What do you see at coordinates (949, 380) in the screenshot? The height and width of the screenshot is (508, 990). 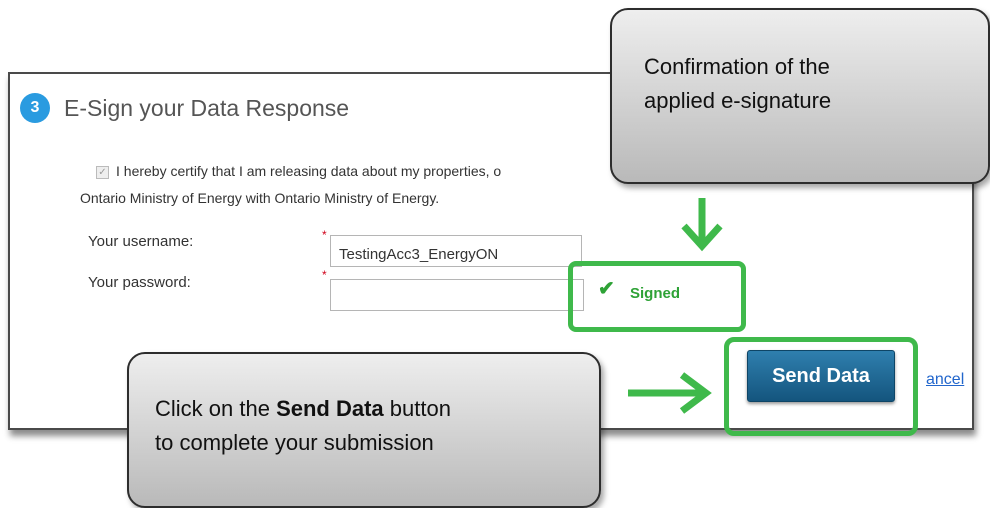 I see `cancel-link: ancel` at bounding box center [949, 380].